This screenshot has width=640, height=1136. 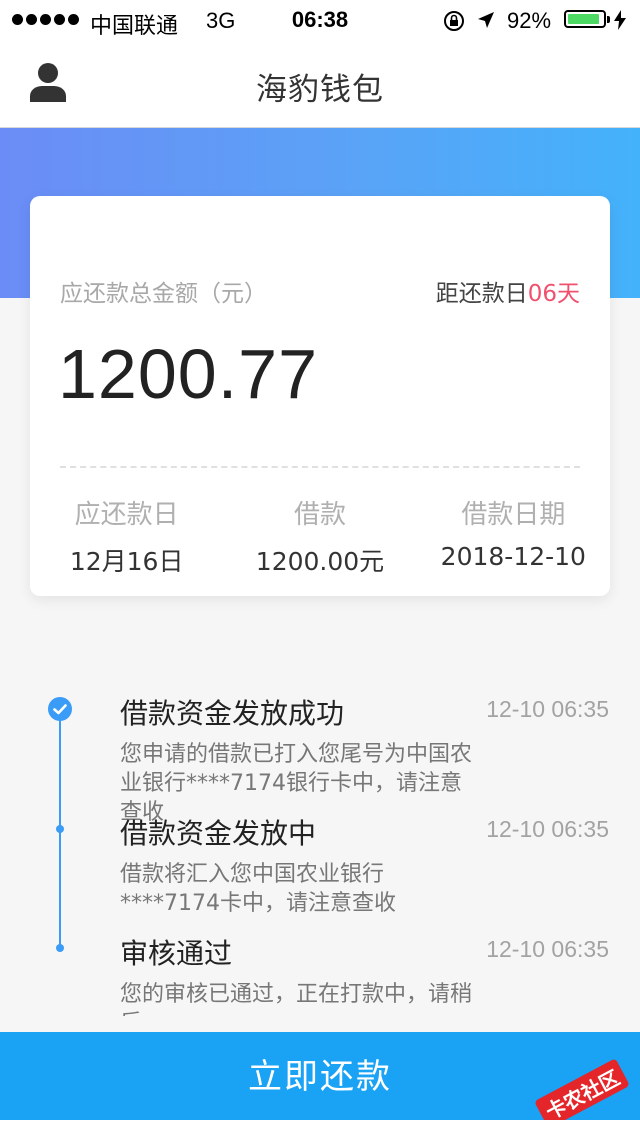 I want to click on battery-percent: 92%, so click(x=529, y=20).